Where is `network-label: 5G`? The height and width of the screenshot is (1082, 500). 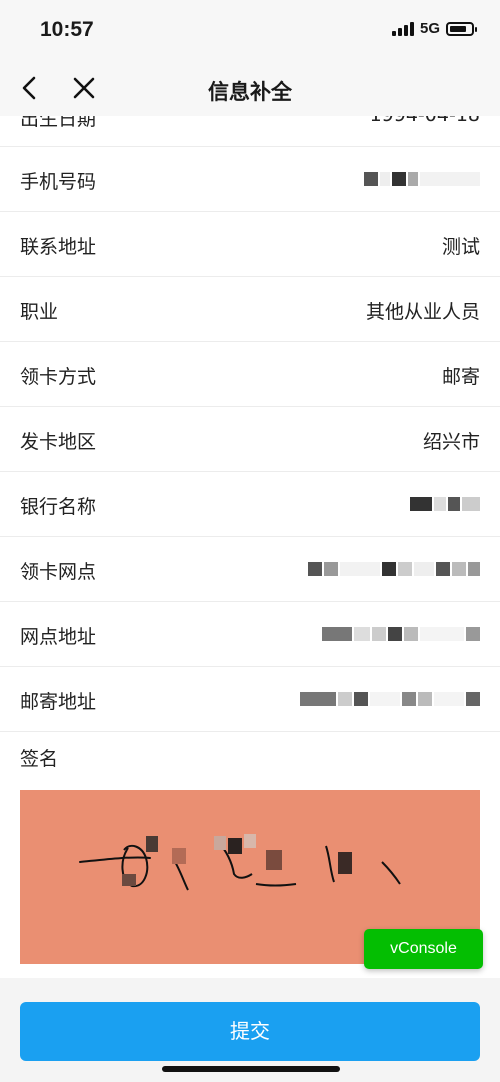
network-label: 5G is located at coordinates (429, 28).